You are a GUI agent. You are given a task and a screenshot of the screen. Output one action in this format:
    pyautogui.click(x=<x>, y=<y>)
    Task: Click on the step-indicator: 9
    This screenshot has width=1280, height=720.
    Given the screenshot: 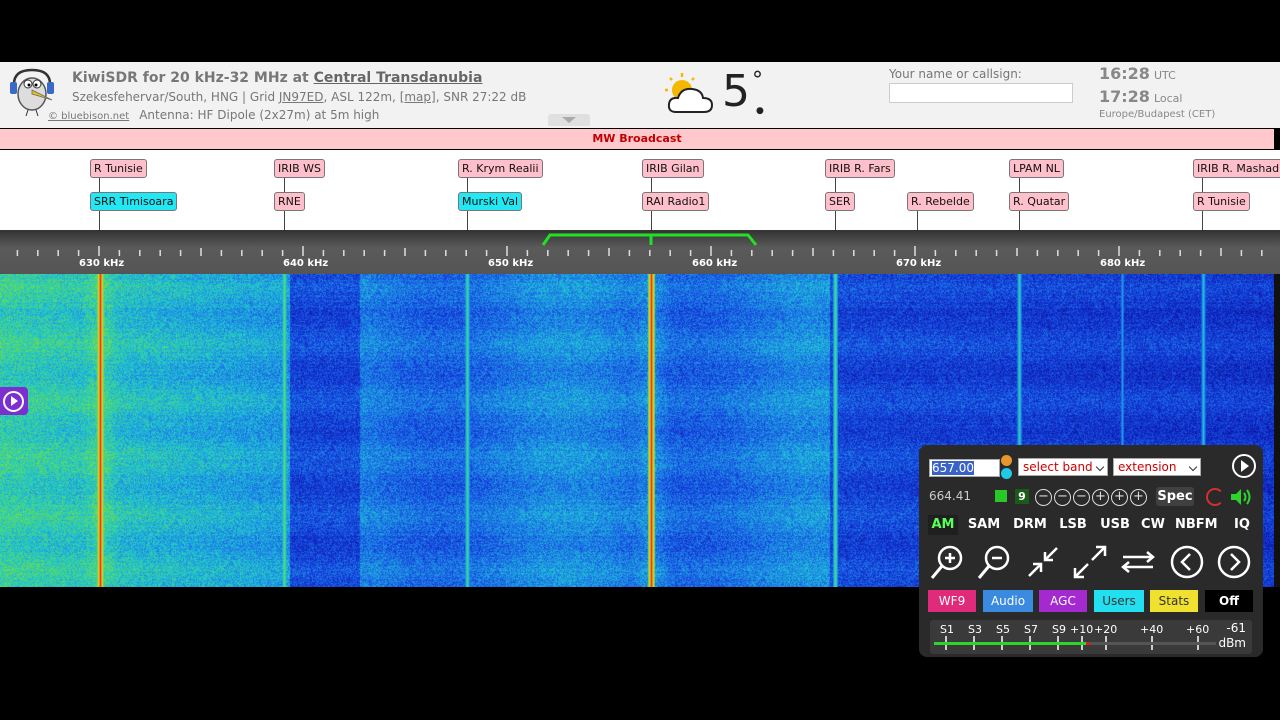 What is the action you would take?
    pyautogui.click(x=1022, y=496)
    